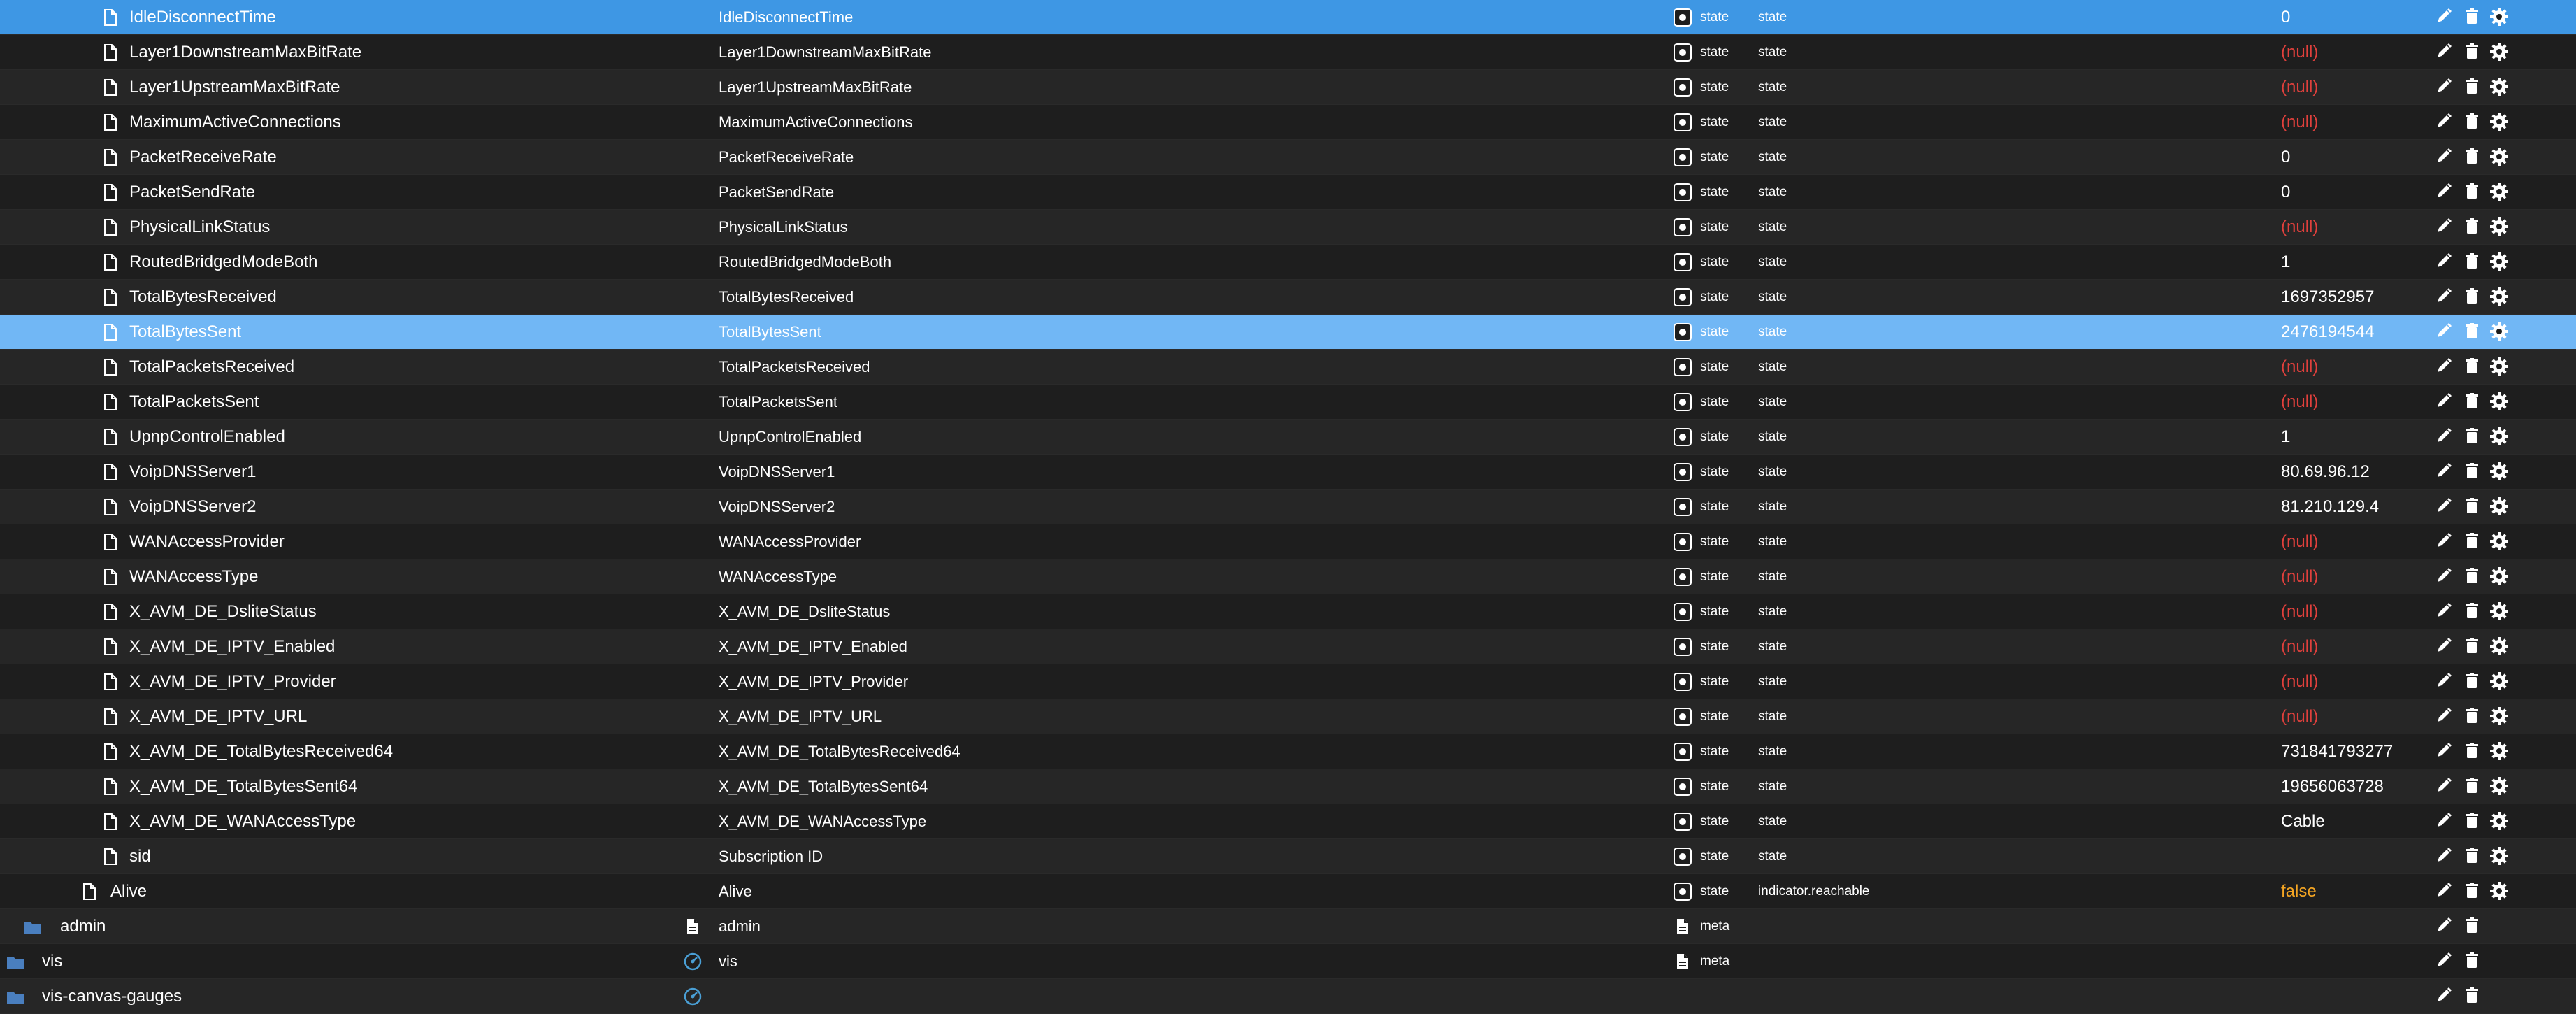 The height and width of the screenshot is (1014, 2576). I want to click on object-name: IdleDisconnectTime, so click(202, 17).